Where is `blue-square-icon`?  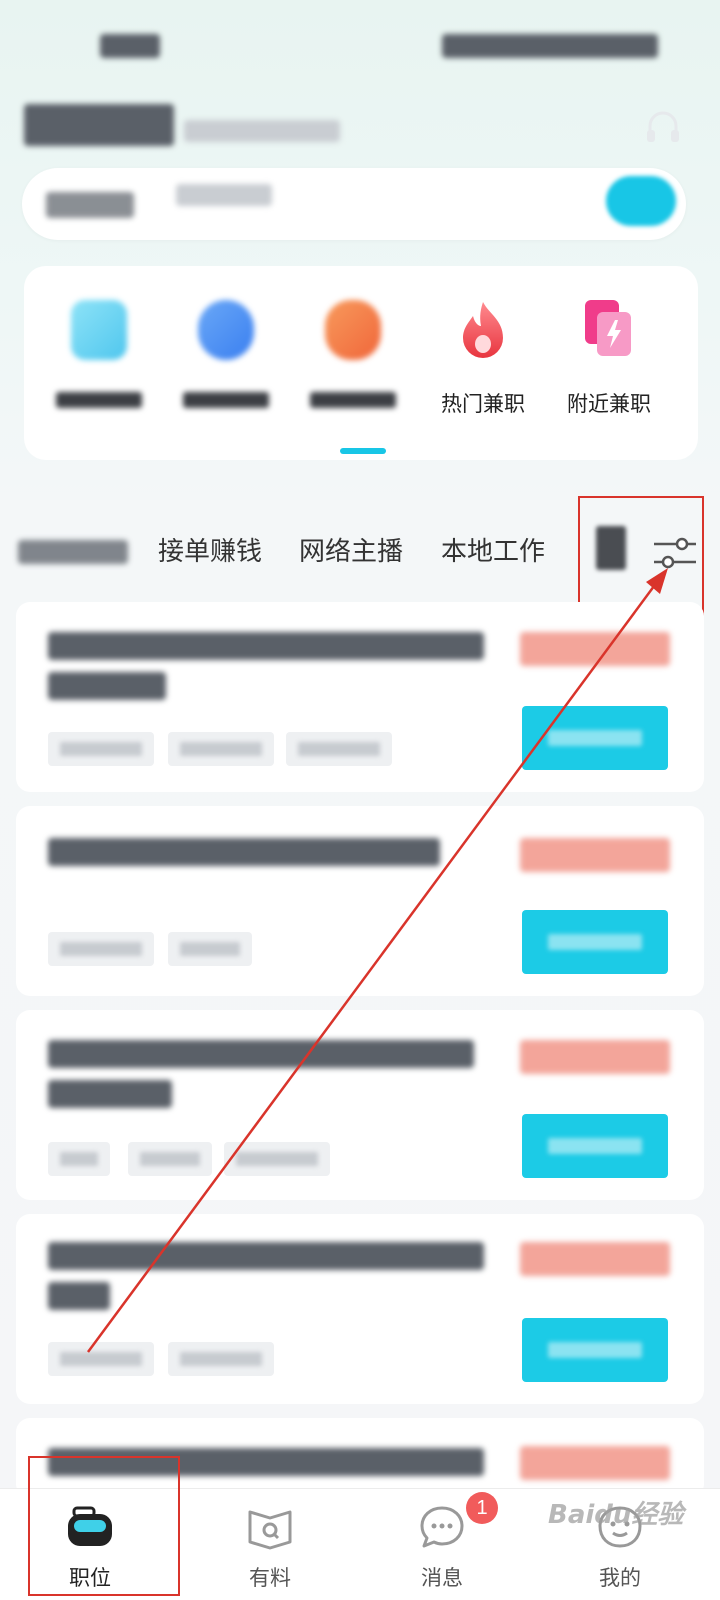
blue-square-icon is located at coordinates (99, 330).